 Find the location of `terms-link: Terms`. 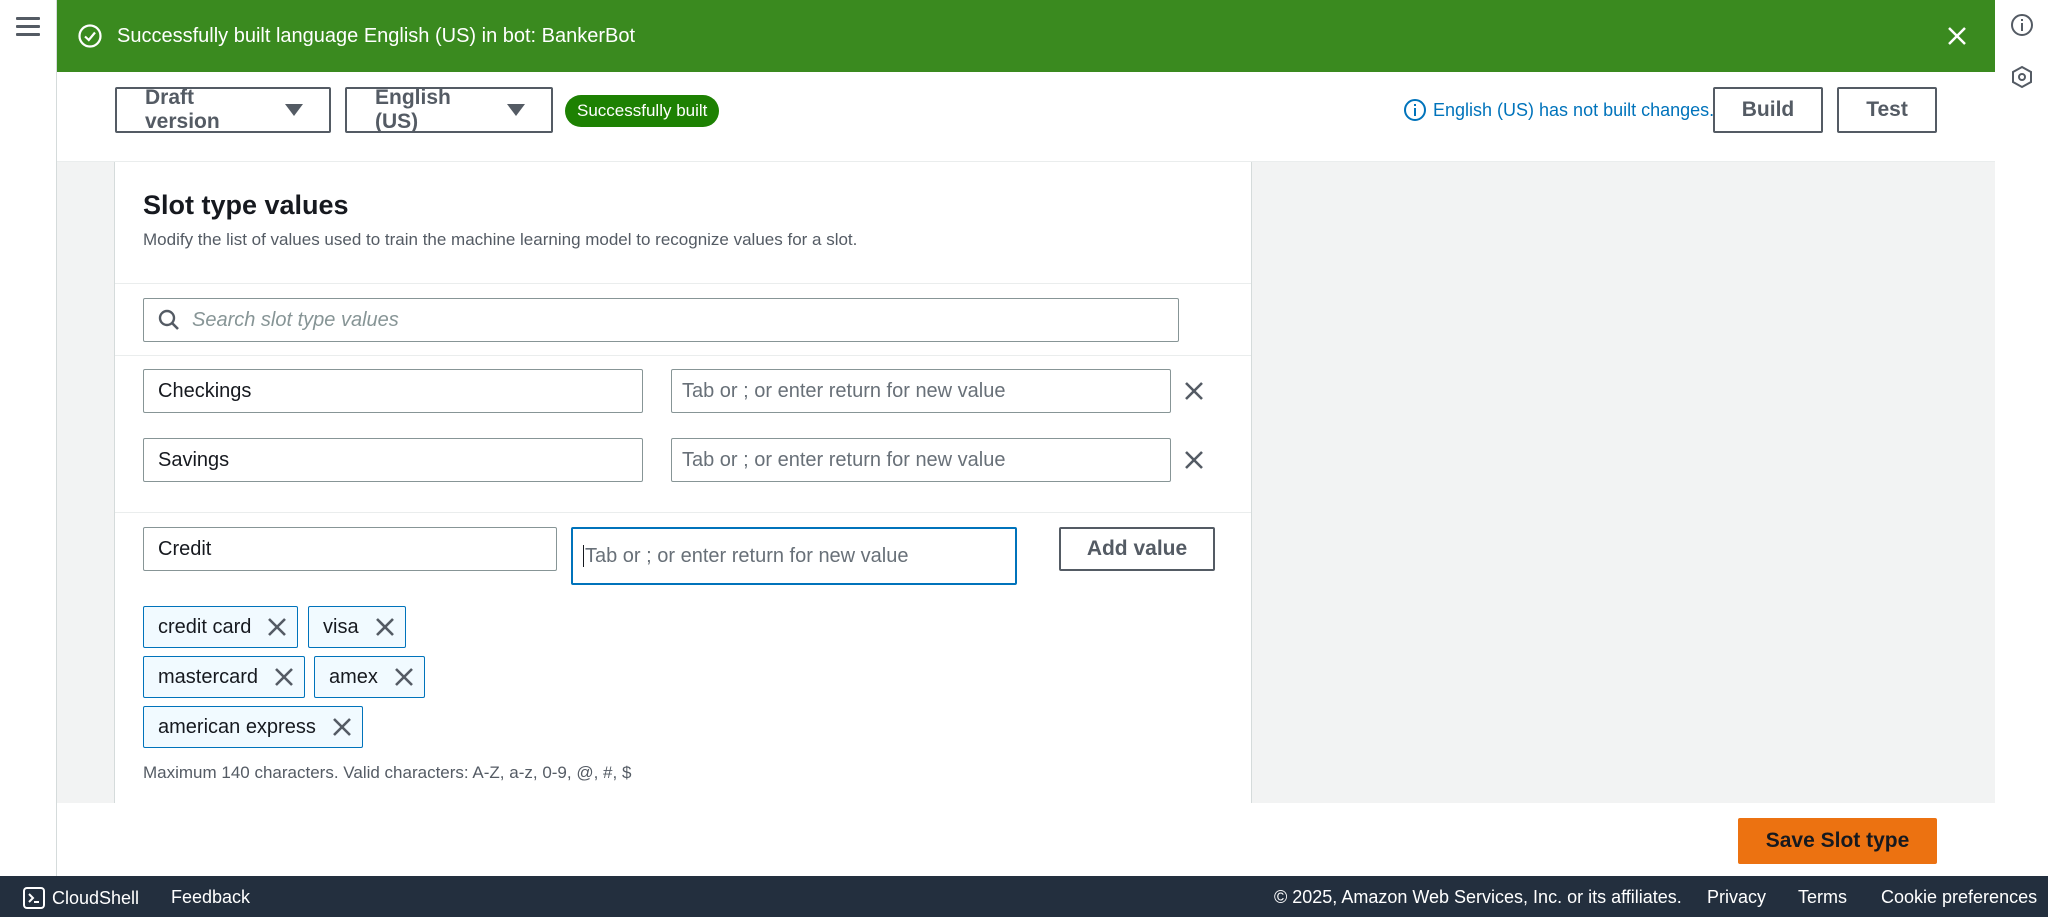

terms-link: Terms is located at coordinates (1822, 897).